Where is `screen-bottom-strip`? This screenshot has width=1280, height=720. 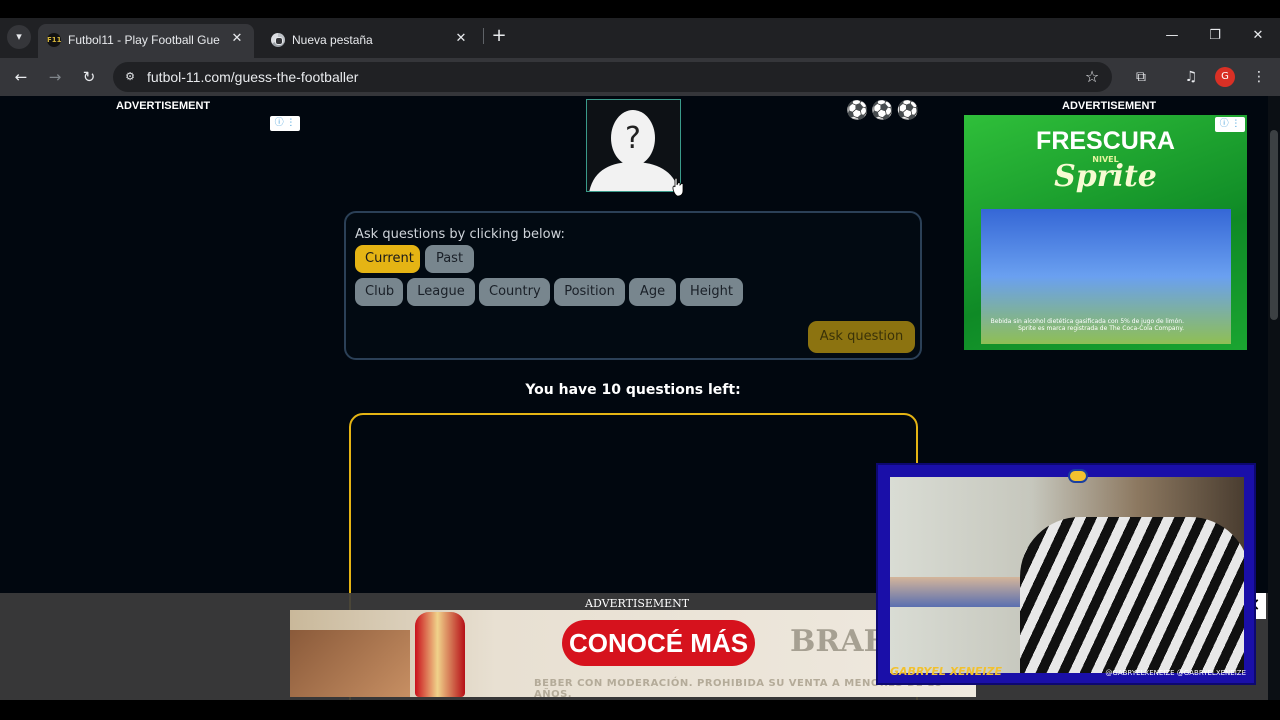 screen-bottom-strip is located at coordinates (640, 710).